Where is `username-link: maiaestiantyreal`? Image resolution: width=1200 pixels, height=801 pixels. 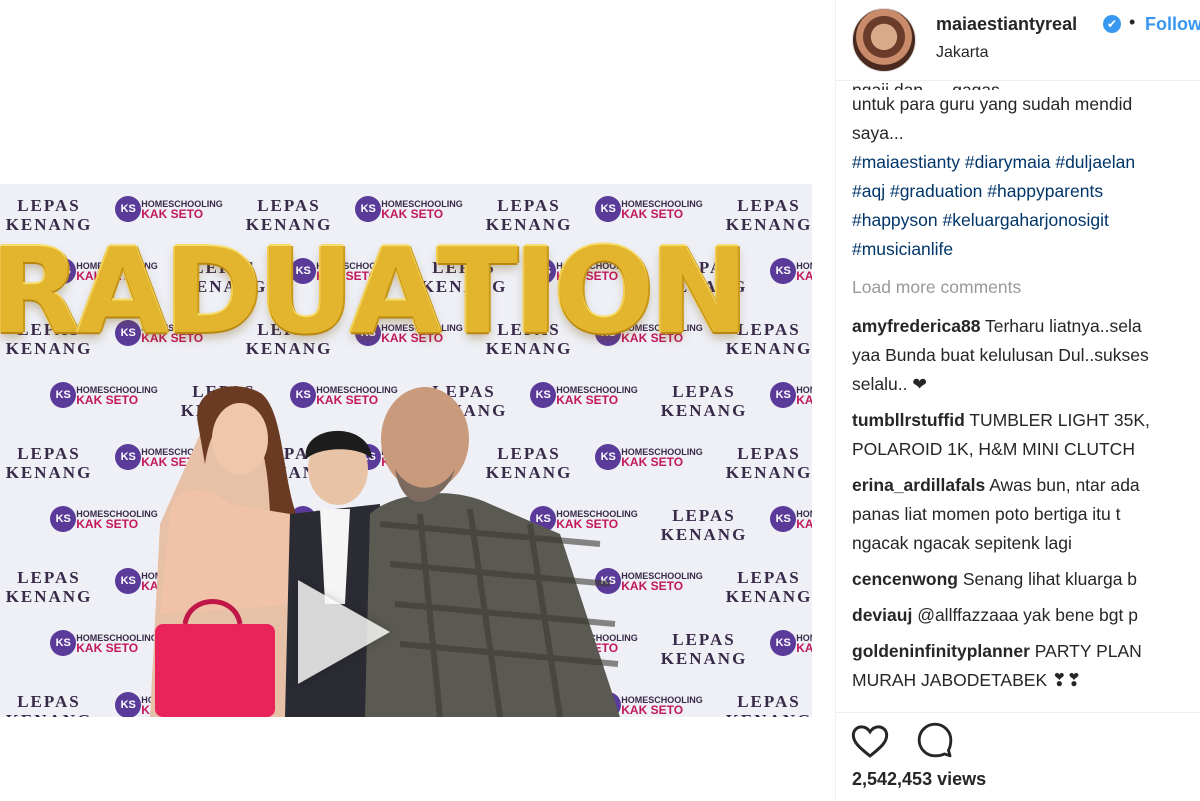
username-link: maiaestiantyreal is located at coordinates (1006, 24).